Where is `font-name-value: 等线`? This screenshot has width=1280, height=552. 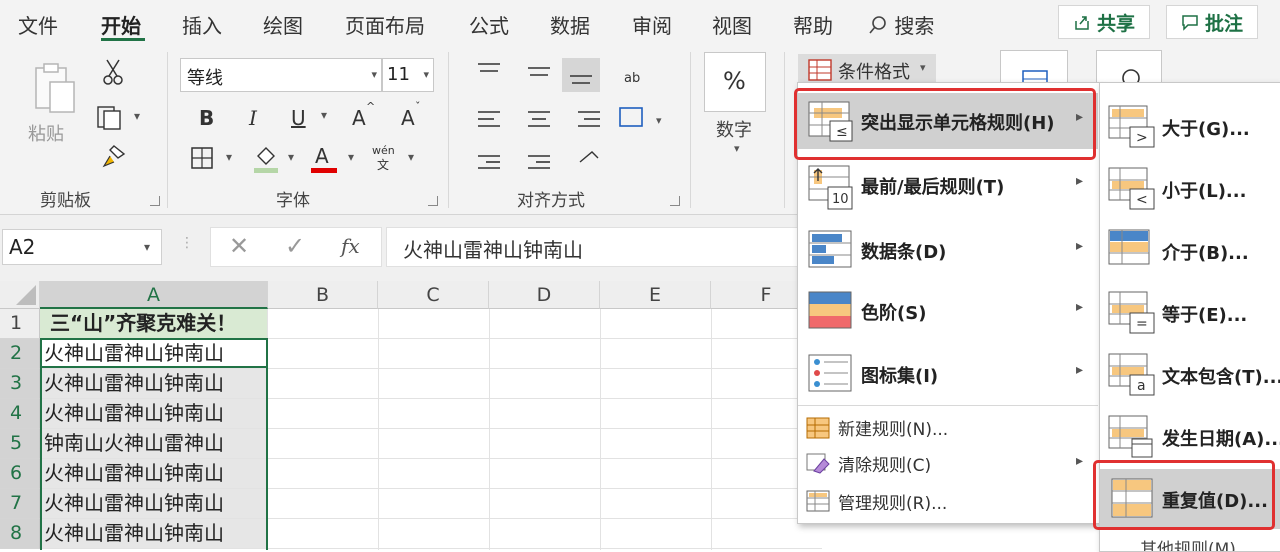
font-name-value: 等线 is located at coordinates (205, 78).